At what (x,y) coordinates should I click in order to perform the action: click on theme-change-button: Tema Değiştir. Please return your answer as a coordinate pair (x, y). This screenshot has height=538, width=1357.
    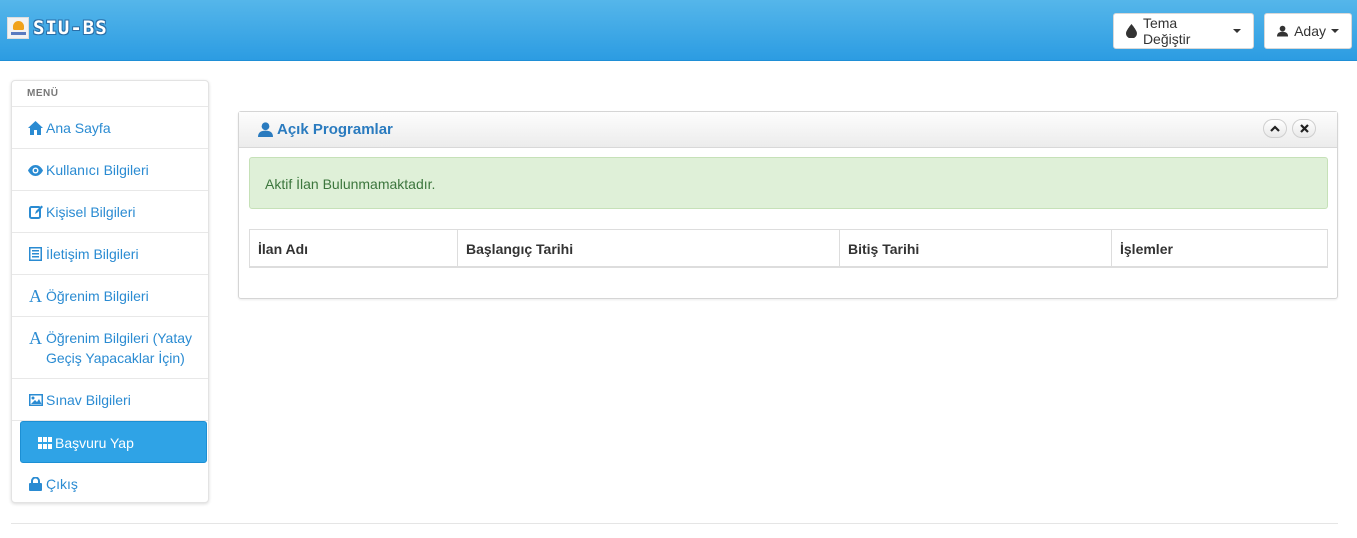
    Looking at the image, I should click on (1183, 31).